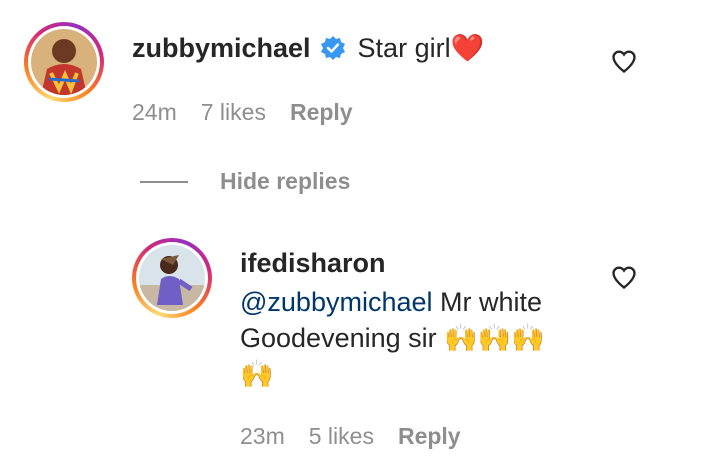 This screenshot has width=720, height=461. What do you see at coordinates (262, 436) in the screenshot?
I see `comment-time: 23m` at bounding box center [262, 436].